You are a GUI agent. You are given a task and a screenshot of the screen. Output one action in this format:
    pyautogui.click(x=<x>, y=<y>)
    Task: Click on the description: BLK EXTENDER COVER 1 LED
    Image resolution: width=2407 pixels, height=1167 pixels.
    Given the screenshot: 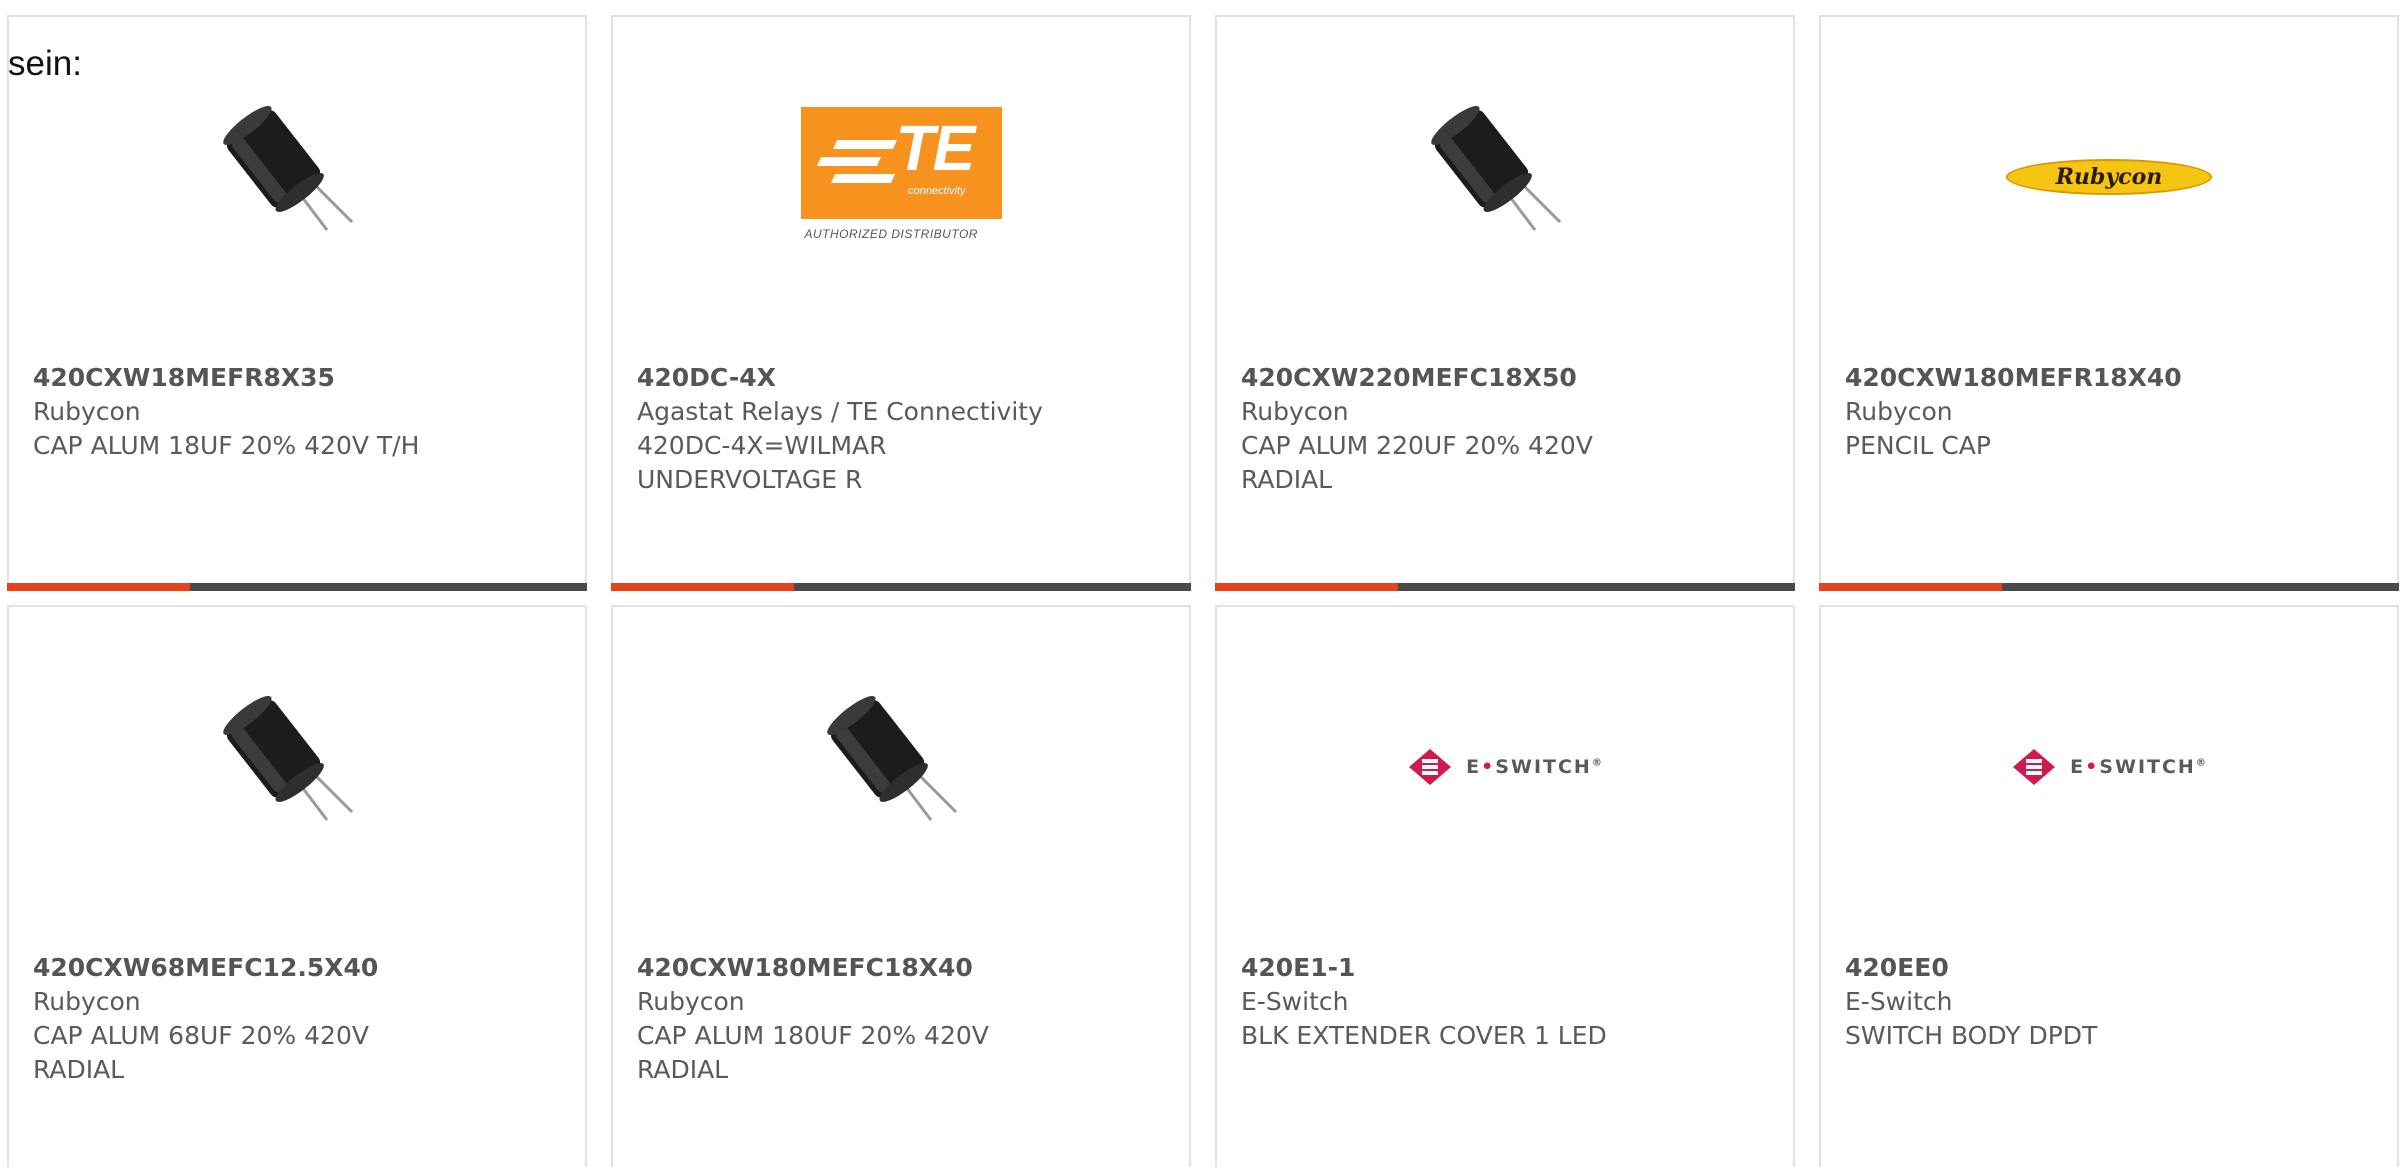 What is the action you would take?
    pyautogui.click(x=1424, y=1035)
    